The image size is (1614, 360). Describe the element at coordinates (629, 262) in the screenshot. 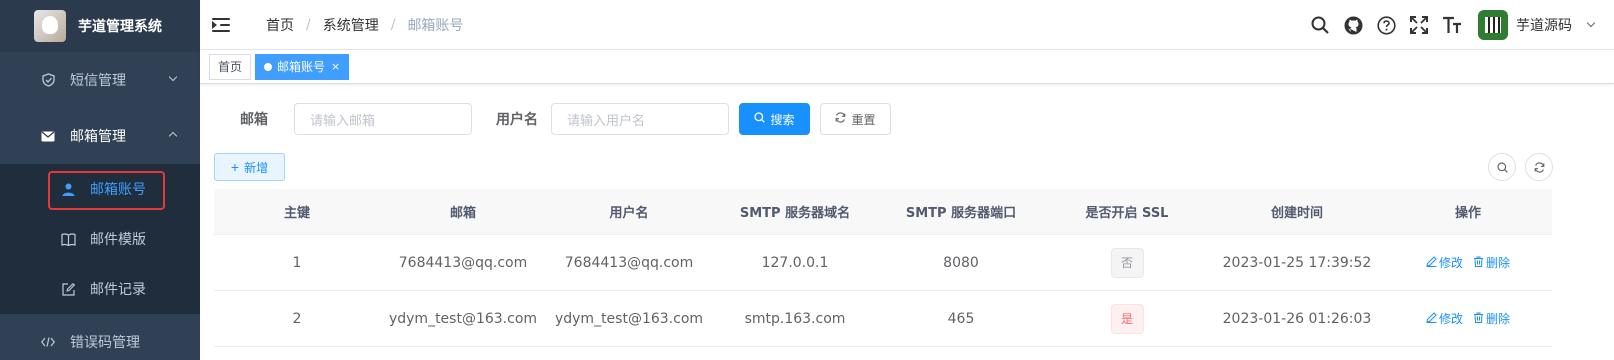

I see `cell-username: 7684413@qq.com` at that location.